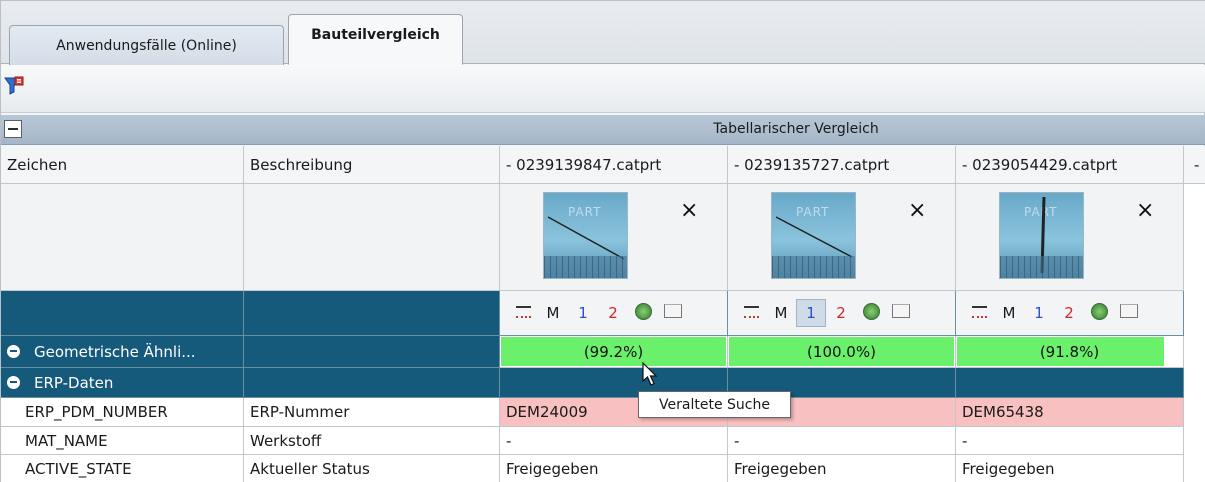 Image resolution: width=1205 pixels, height=482 pixels. What do you see at coordinates (603, 89) in the screenshot?
I see `toolbar` at bounding box center [603, 89].